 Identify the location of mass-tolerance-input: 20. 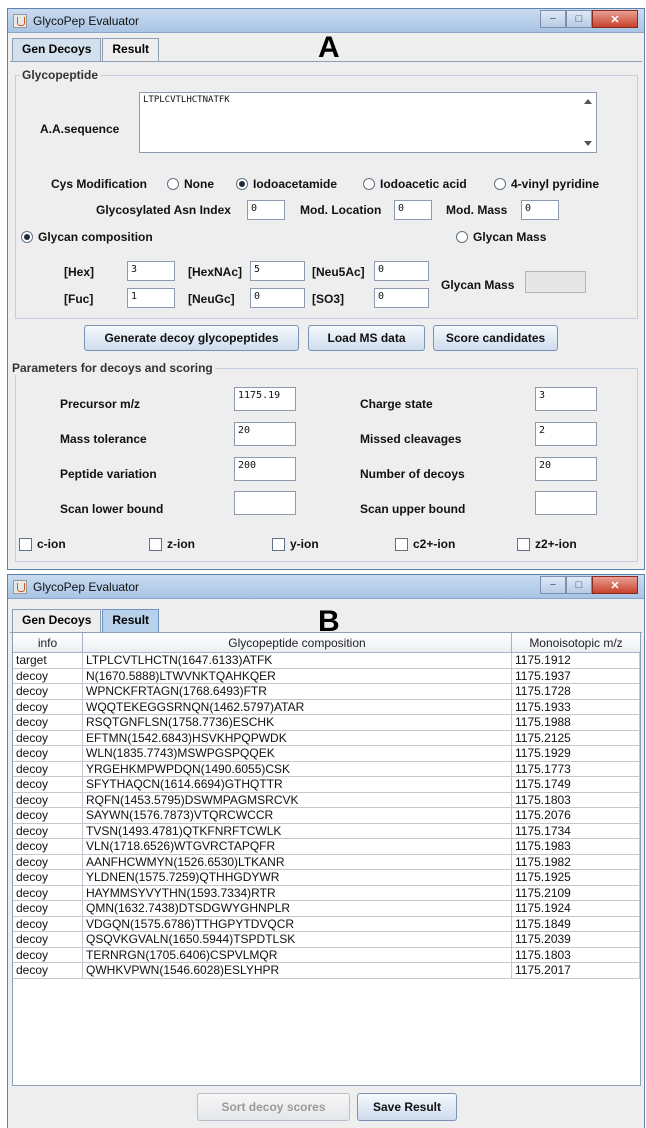
(265, 434).